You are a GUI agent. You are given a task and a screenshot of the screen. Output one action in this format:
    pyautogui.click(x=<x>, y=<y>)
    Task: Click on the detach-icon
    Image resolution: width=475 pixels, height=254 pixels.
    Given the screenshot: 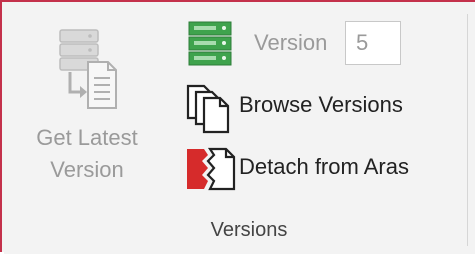 What is the action you would take?
    pyautogui.click(x=211, y=169)
    